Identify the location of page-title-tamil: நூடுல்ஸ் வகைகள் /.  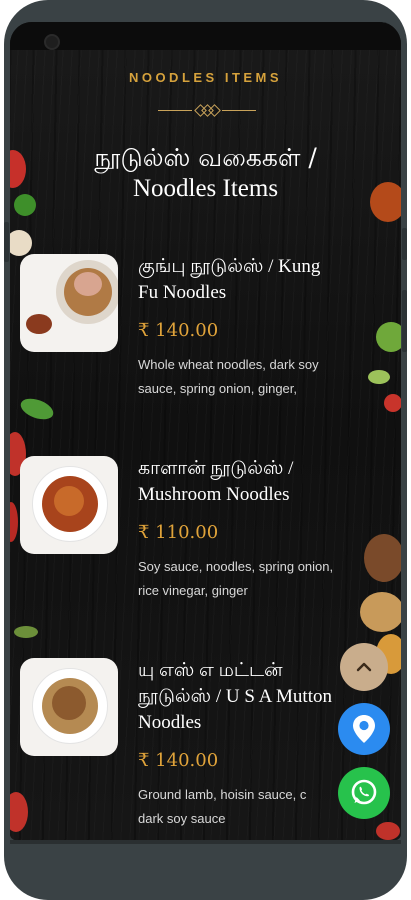
(205, 157).